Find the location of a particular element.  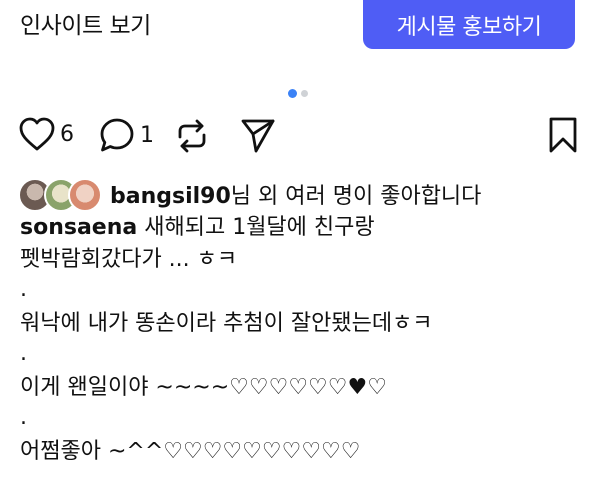

caption-line: 어쩜좋아 ~^^♡♡♡♡♡♡♡♡♡♡ is located at coordinates (190, 451).